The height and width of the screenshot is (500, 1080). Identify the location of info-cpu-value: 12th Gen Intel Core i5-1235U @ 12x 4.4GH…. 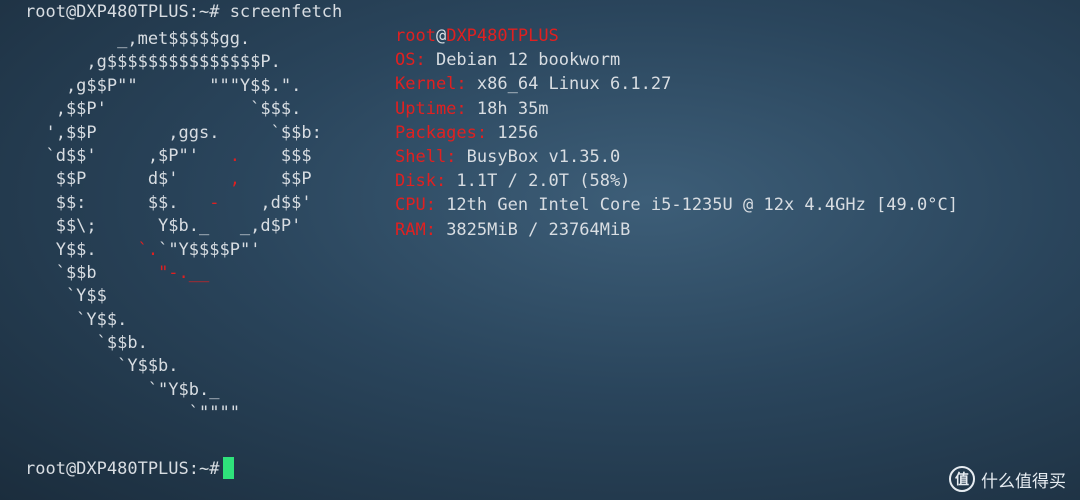
(696, 205).